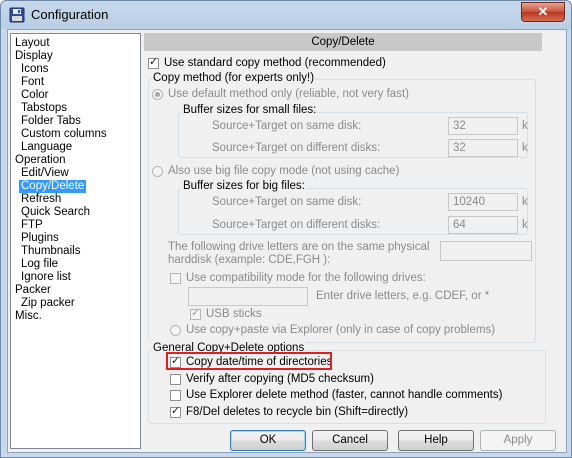  What do you see at coordinates (40, 238) in the screenshot?
I see `tree-item-plugins: Plugins` at bounding box center [40, 238].